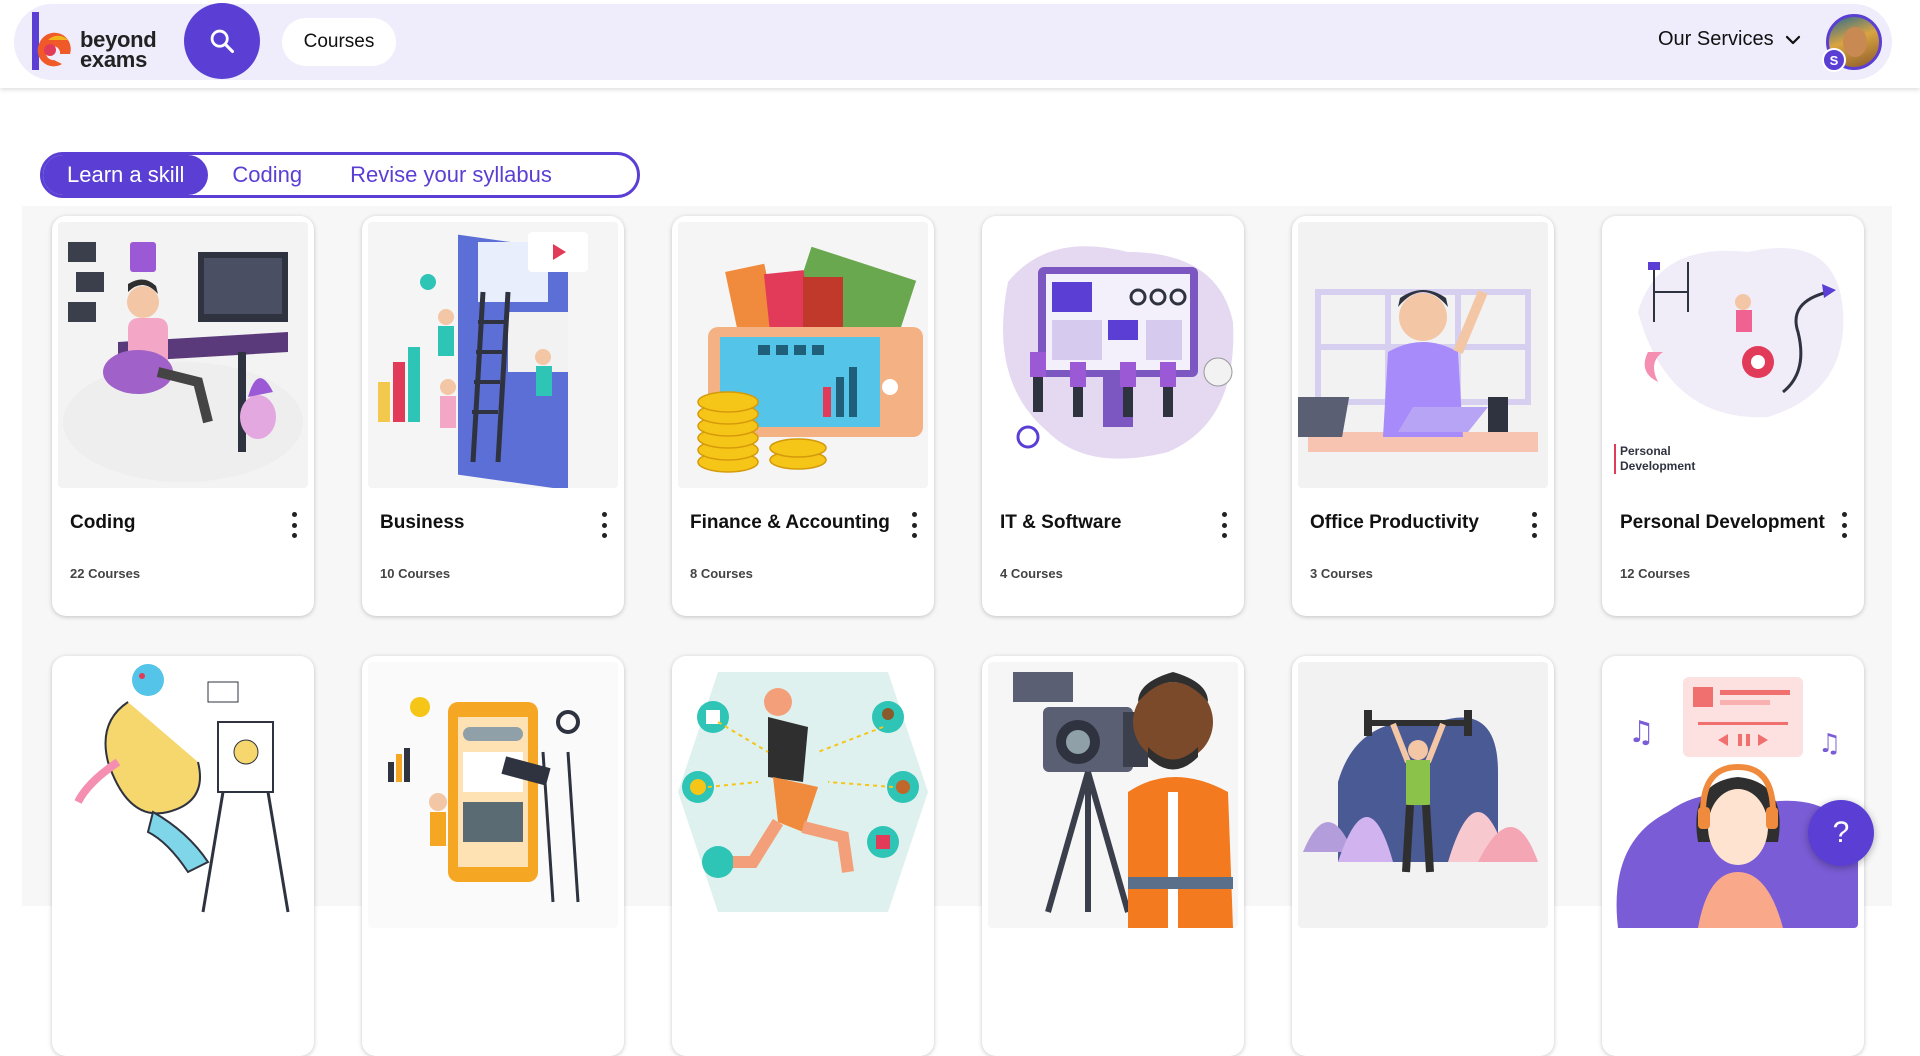 The width and height of the screenshot is (1920, 1056). Describe the element at coordinates (1655, 573) in the screenshot. I see `card-course-count: 12 Courses` at that location.